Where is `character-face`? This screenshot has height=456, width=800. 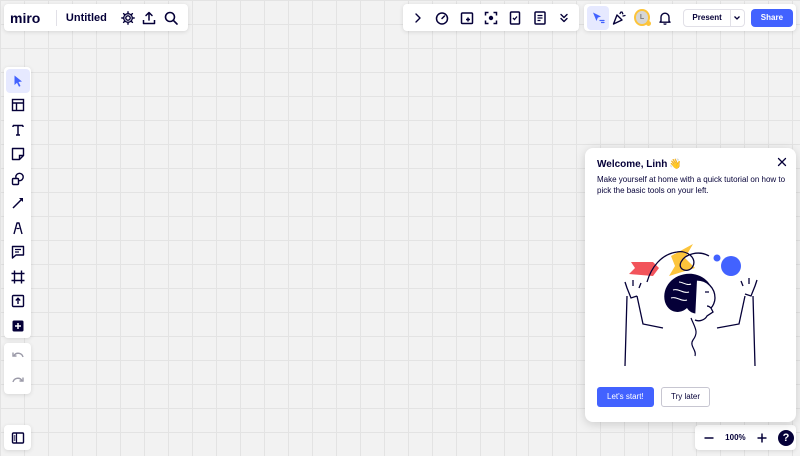
character-face is located at coordinates (705, 300).